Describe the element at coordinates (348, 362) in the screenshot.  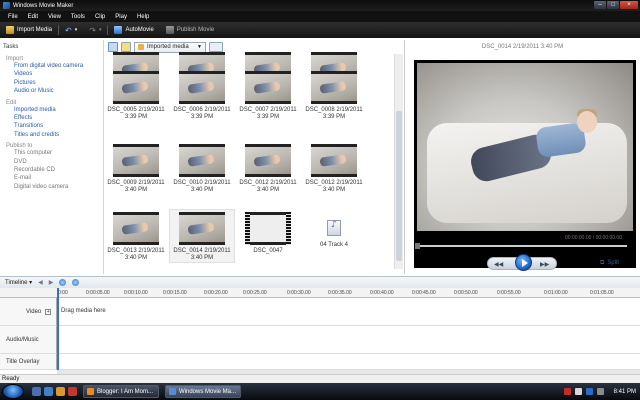
I see `title-overlay-lane` at that location.